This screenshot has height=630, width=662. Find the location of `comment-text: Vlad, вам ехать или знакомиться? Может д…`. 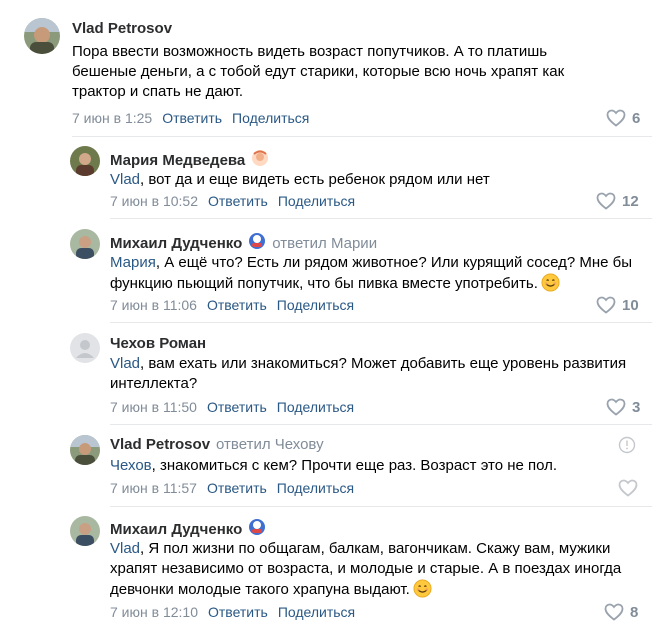

comment-text: Vlad, вам ехать или знакомиться? Может д… is located at coordinates (368, 373).